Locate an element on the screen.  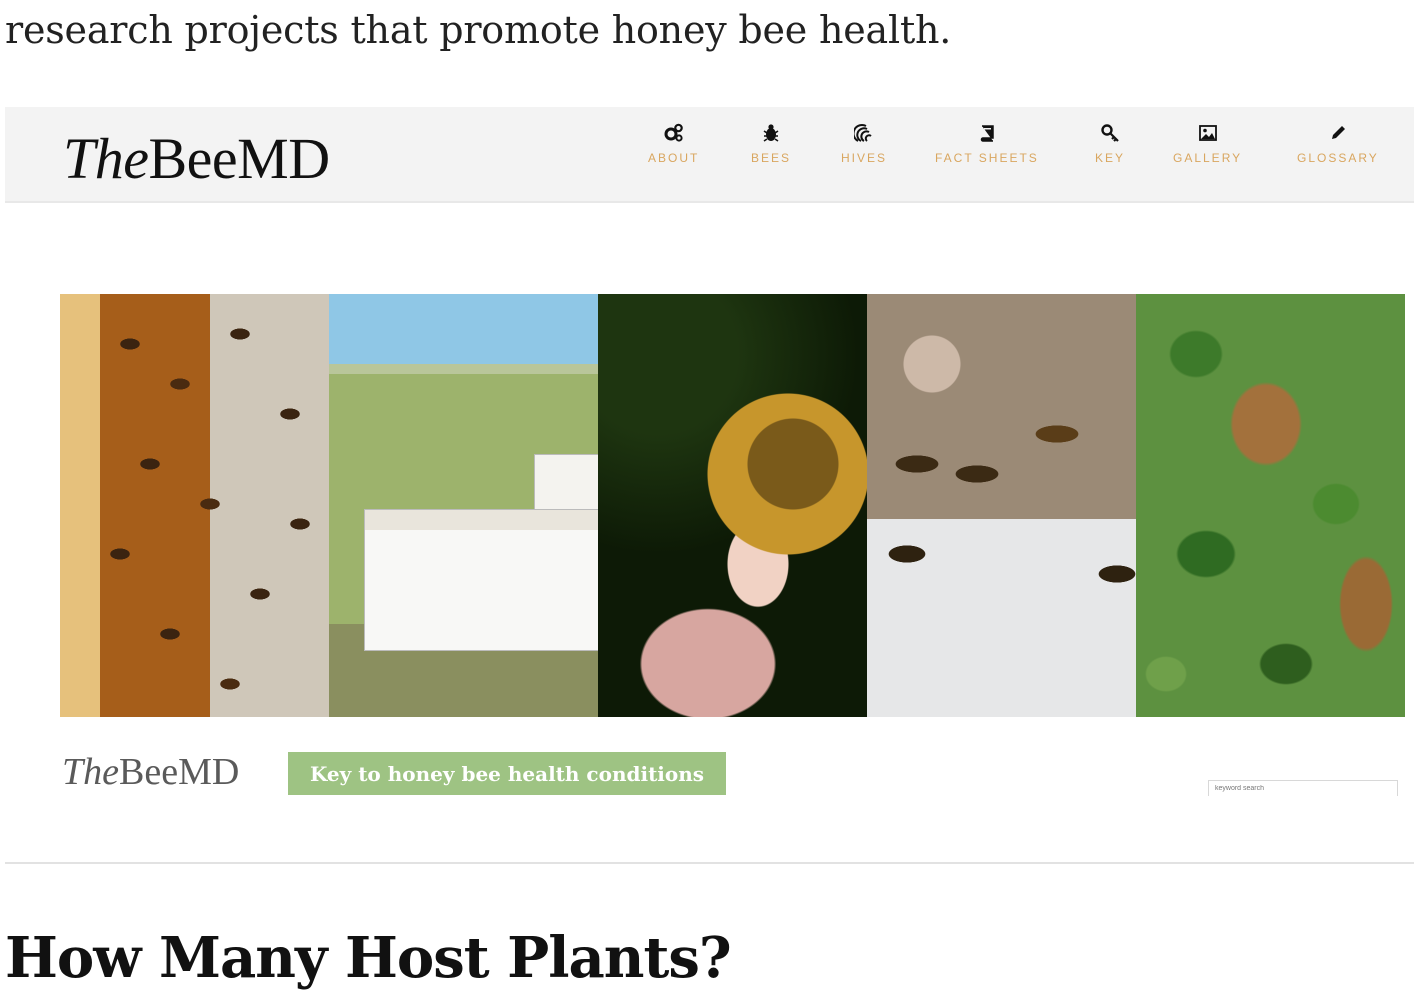
banner-photo-bee-on-flower is located at coordinates (732, 505).